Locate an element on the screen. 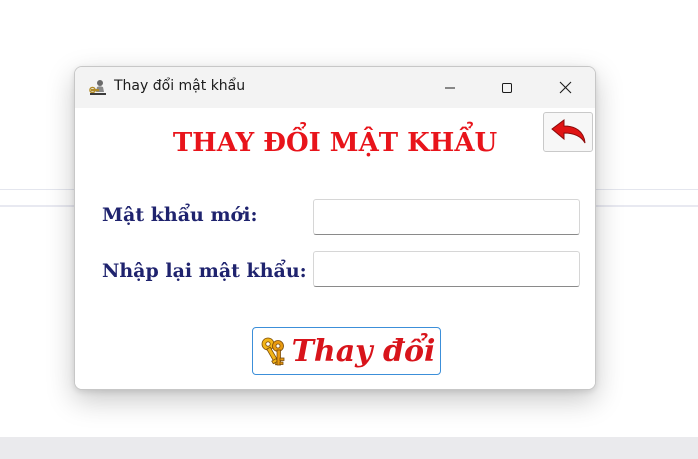 This screenshot has height=459, width=698. maximize-icon is located at coordinates (507, 87).